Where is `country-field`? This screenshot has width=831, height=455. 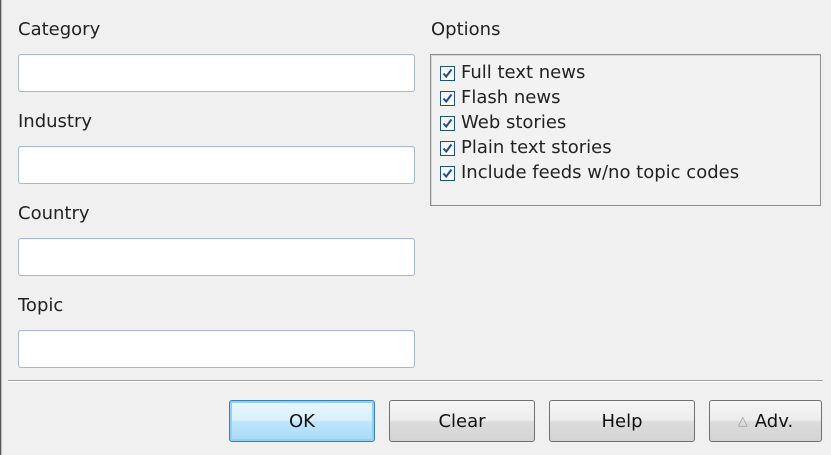 country-field is located at coordinates (216, 257).